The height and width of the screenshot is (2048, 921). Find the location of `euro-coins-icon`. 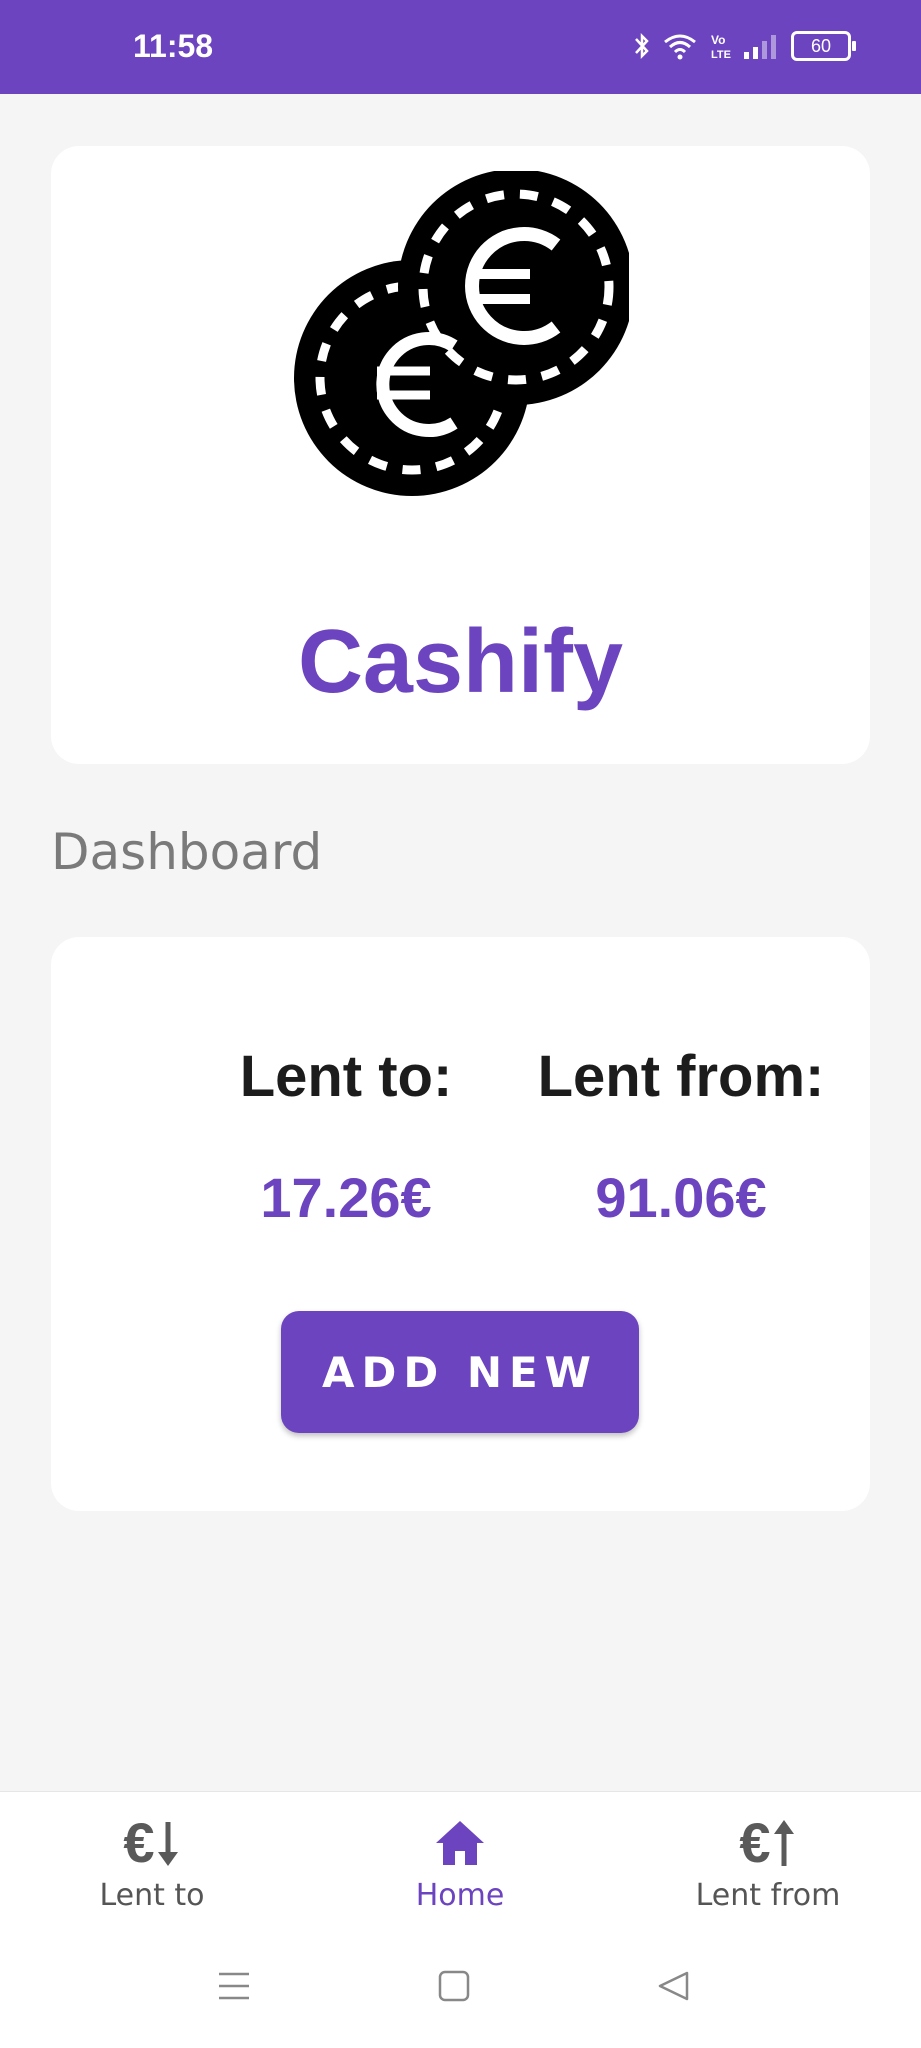

euro-coins-icon is located at coordinates (464, 340).